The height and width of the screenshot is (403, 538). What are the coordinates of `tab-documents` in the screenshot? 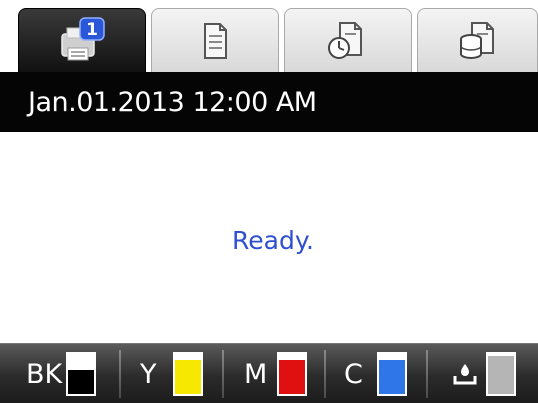 It's located at (215, 40).